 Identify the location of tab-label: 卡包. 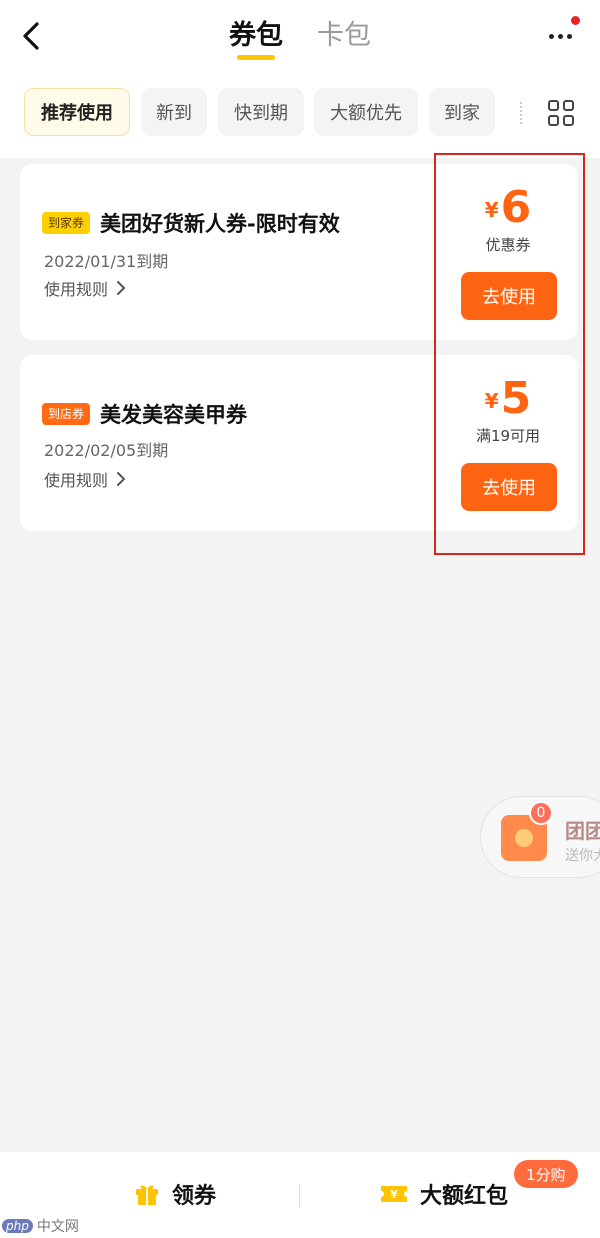
(344, 35).